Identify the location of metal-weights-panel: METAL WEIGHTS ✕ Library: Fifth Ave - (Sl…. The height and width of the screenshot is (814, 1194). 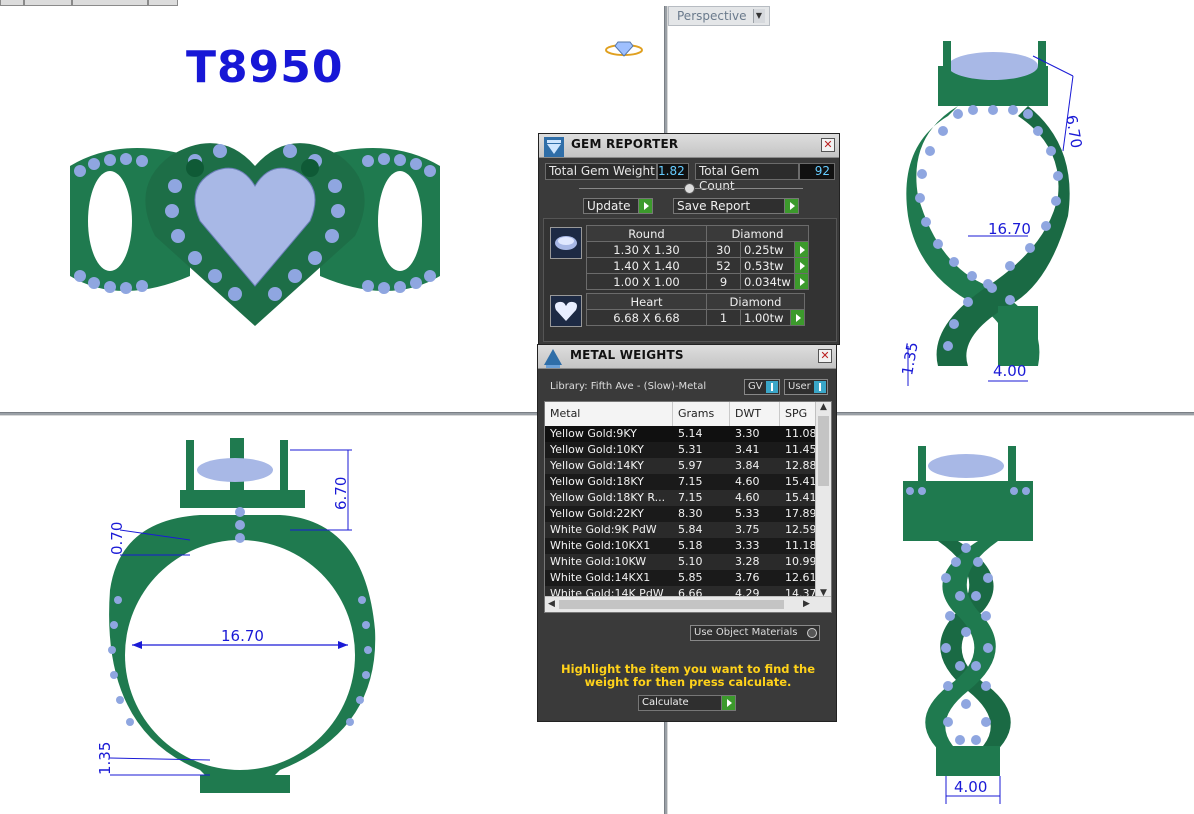
(687, 533).